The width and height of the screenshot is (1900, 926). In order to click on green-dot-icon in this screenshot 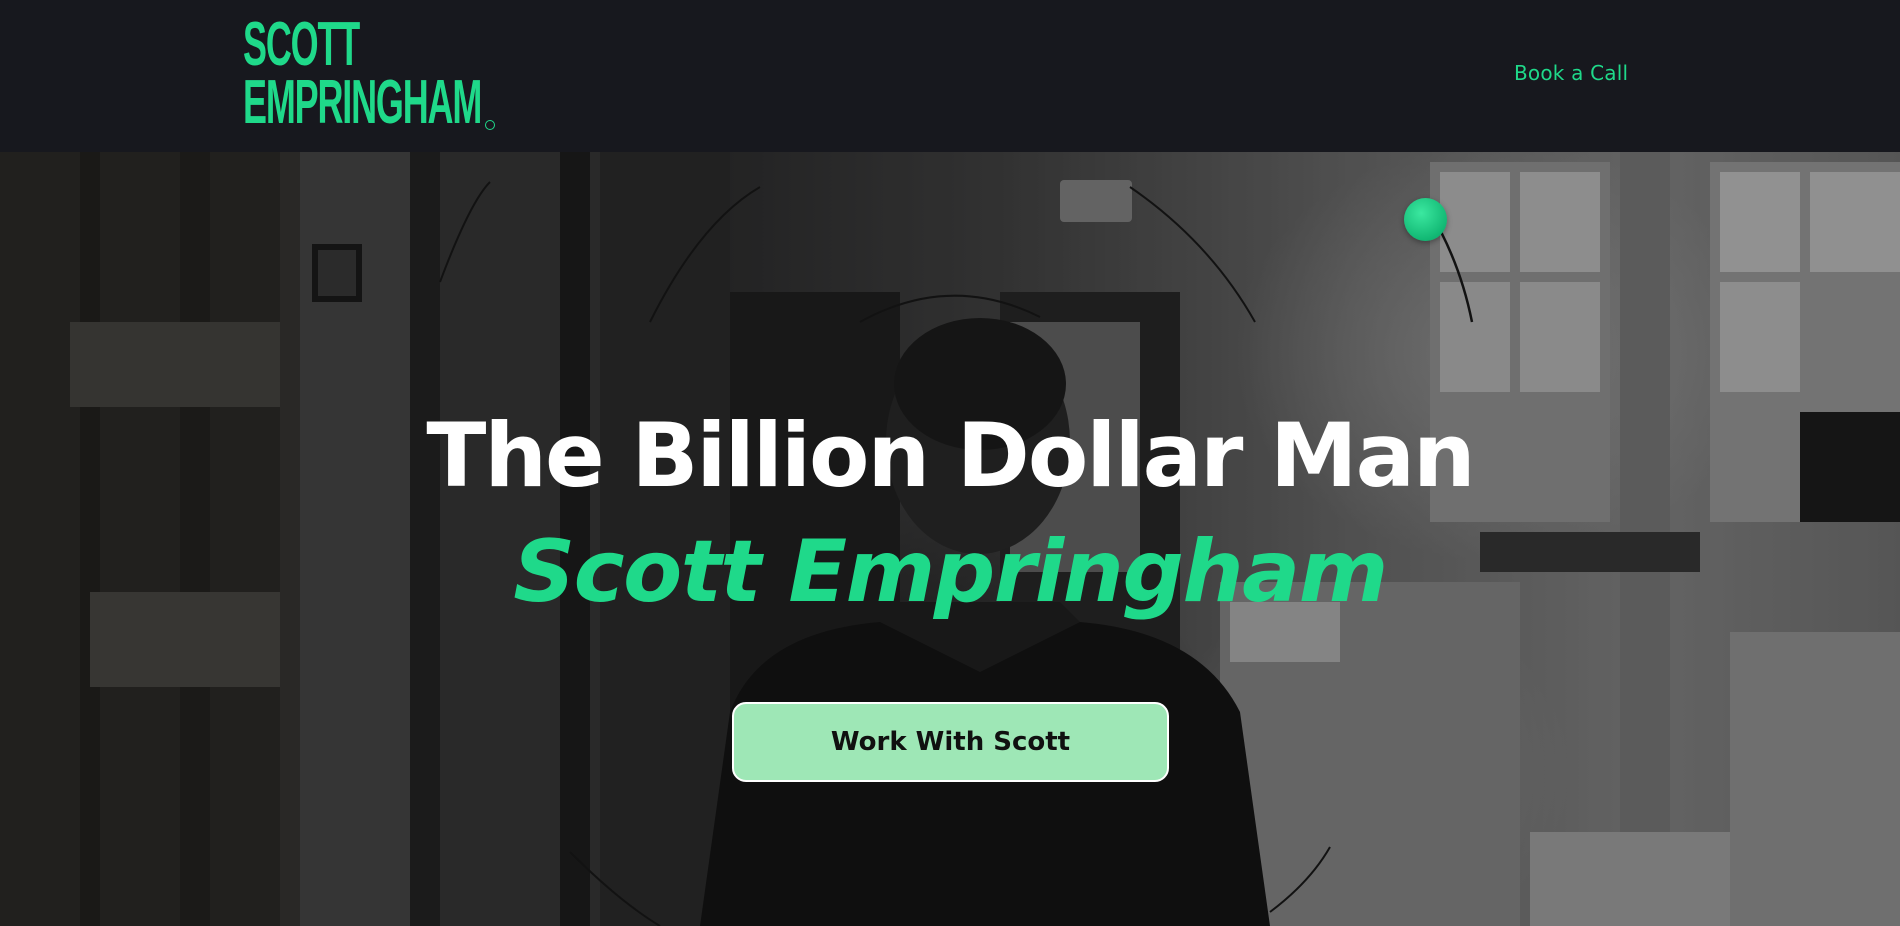, I will do `click(1425, 219)`.